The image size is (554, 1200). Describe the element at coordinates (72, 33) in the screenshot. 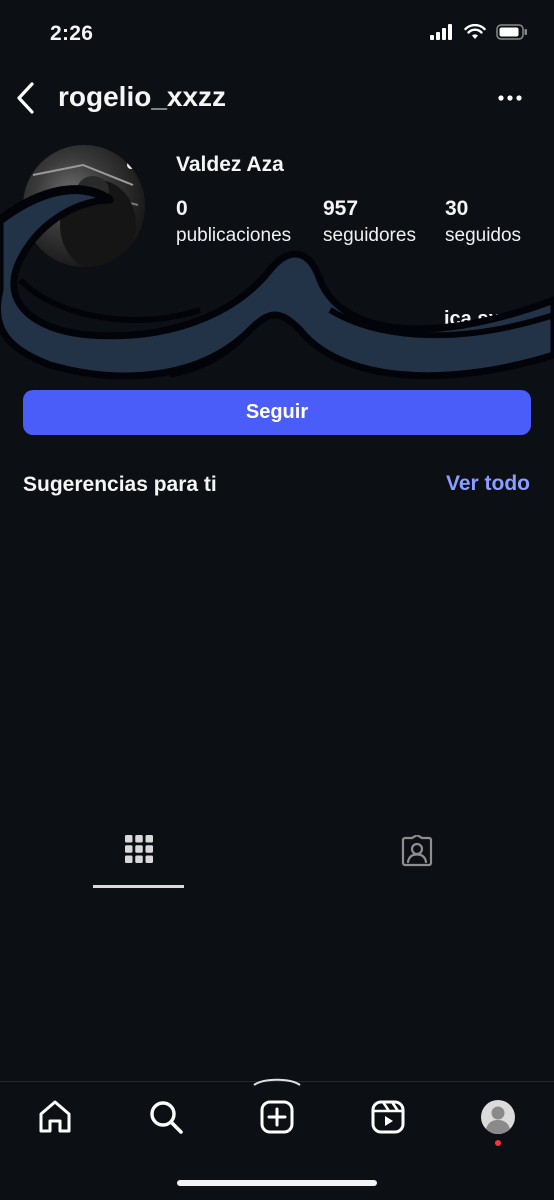

I see `status-time: 2:26` at that location.